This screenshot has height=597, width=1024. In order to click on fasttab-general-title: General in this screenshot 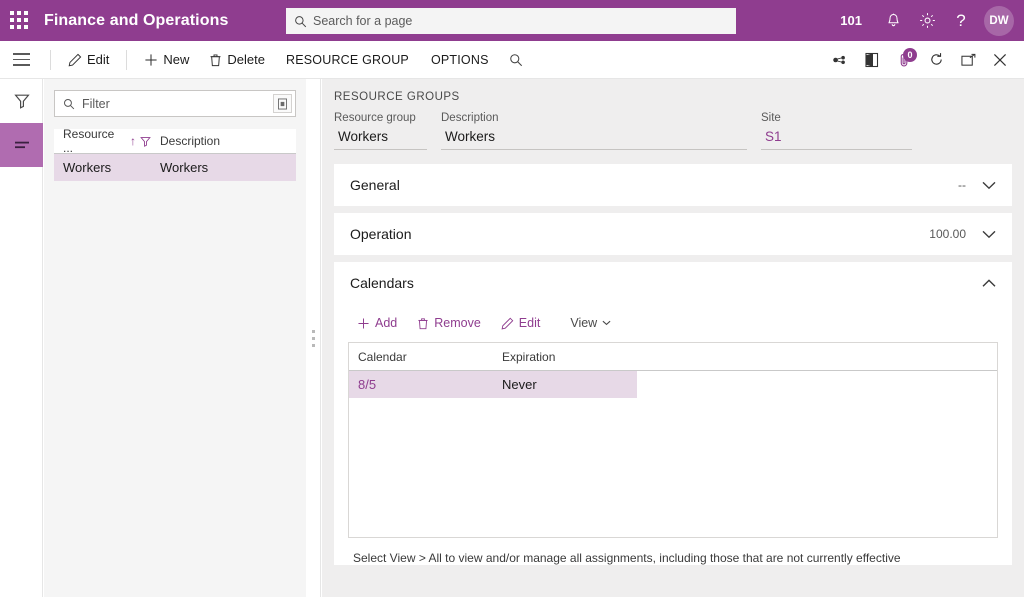, I will do `click(375, 185)`.